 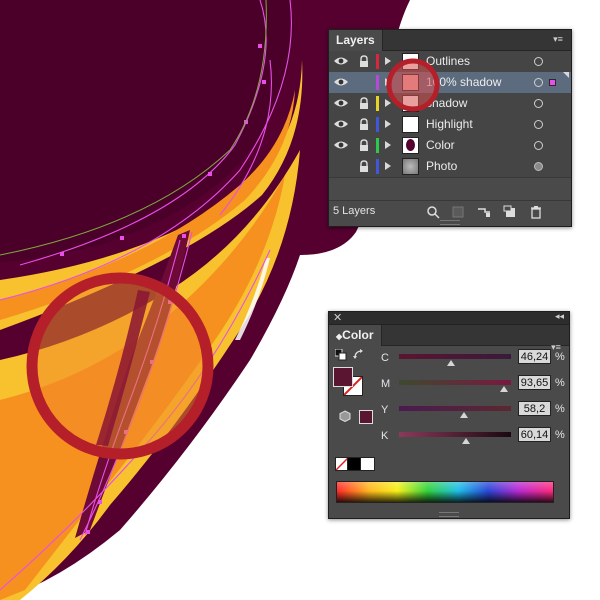 I want to click on layer-name: Photo, so click(x=441, y=166).